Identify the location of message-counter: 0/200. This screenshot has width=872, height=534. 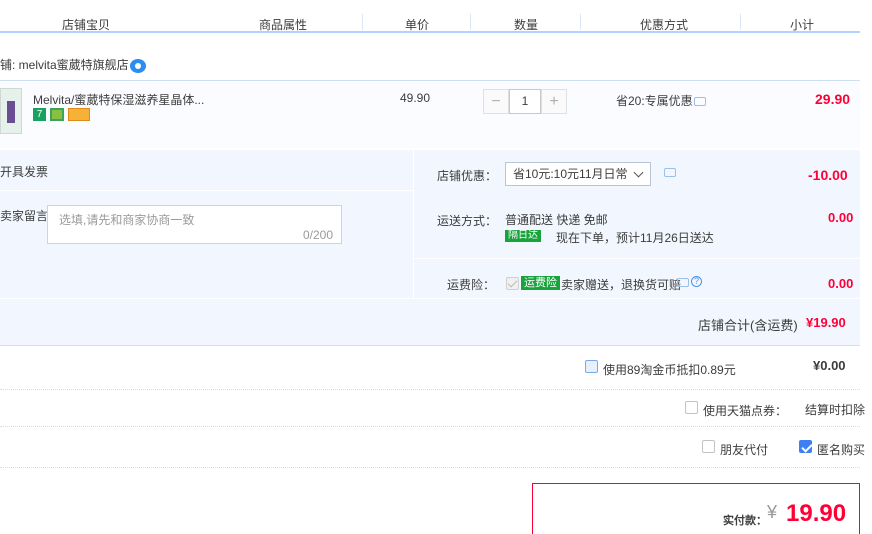
(318, 235).